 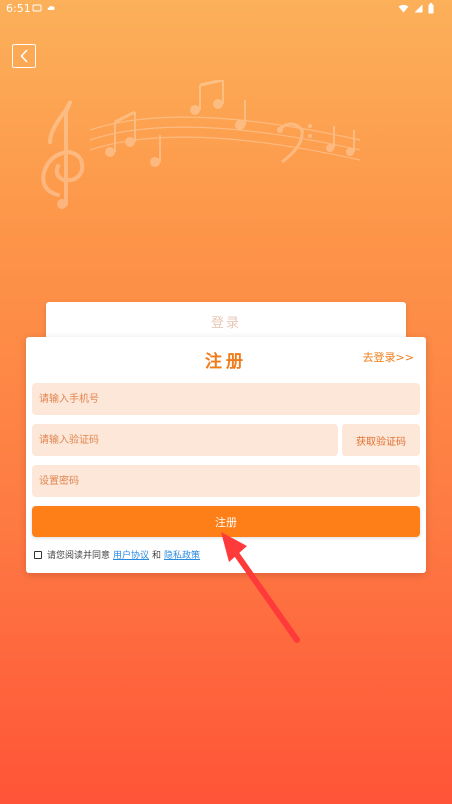 What do you see at coordinates (38, 554) in the screenshot?
I see `agree-checkbox` at bounding box center [38, 554].